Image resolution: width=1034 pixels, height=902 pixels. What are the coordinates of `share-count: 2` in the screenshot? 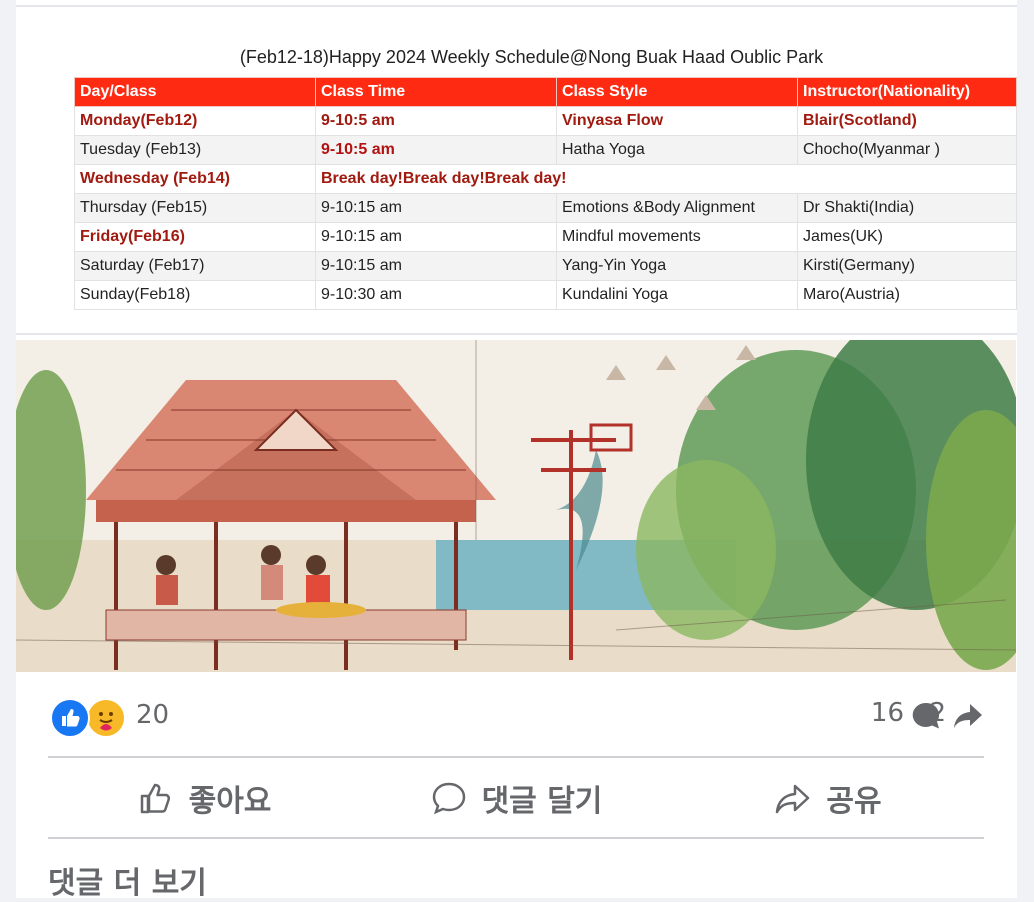 It's located at (937, 713).